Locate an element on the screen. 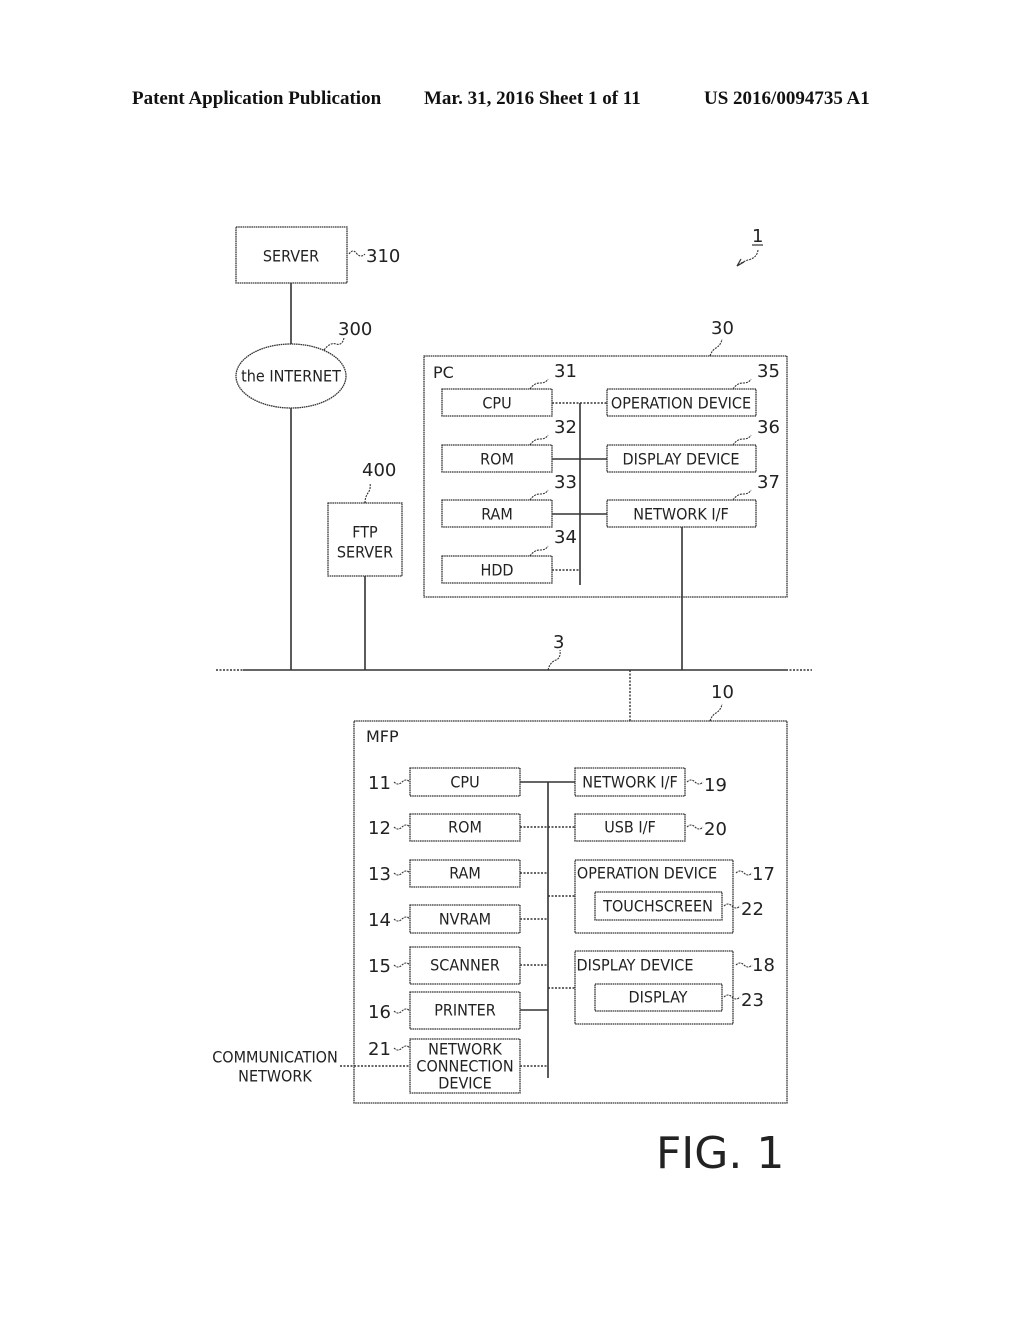 Image resolution: width=1024 pixels, height=1320 pixels. mfp-touchscreen-ref: 22 is located at coordinates (752, 909).